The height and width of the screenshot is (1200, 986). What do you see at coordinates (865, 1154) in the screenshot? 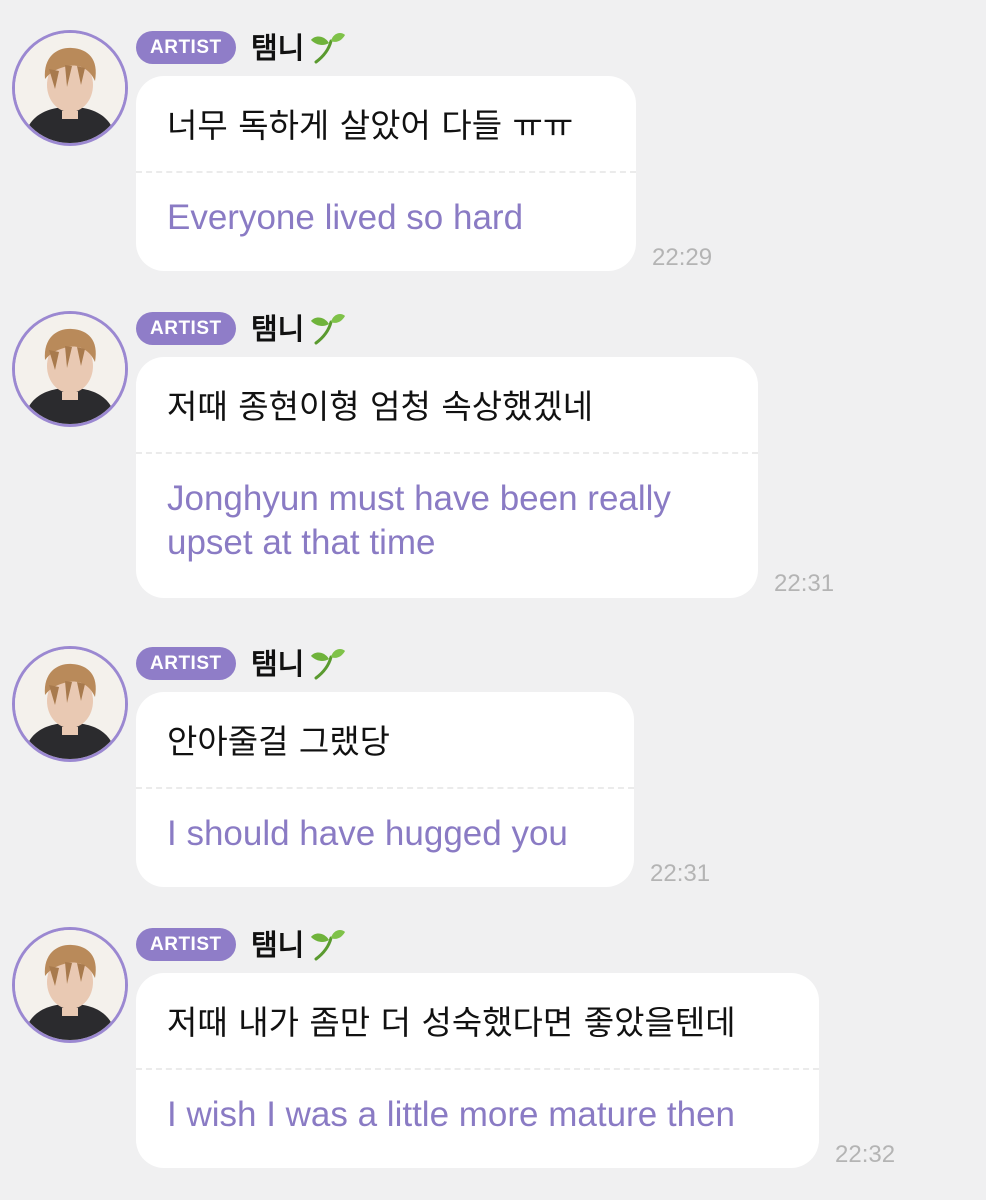
I see `timestamp: 22:32` at bounding box center [865, 1154].